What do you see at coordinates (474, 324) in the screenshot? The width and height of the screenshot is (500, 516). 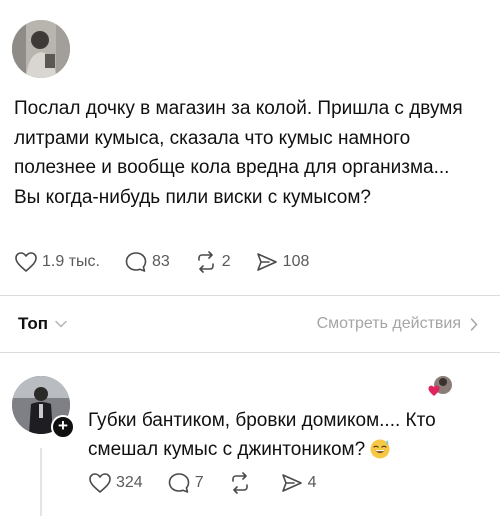 I see `chevron-right-icon` at bounding box center [474, 324].